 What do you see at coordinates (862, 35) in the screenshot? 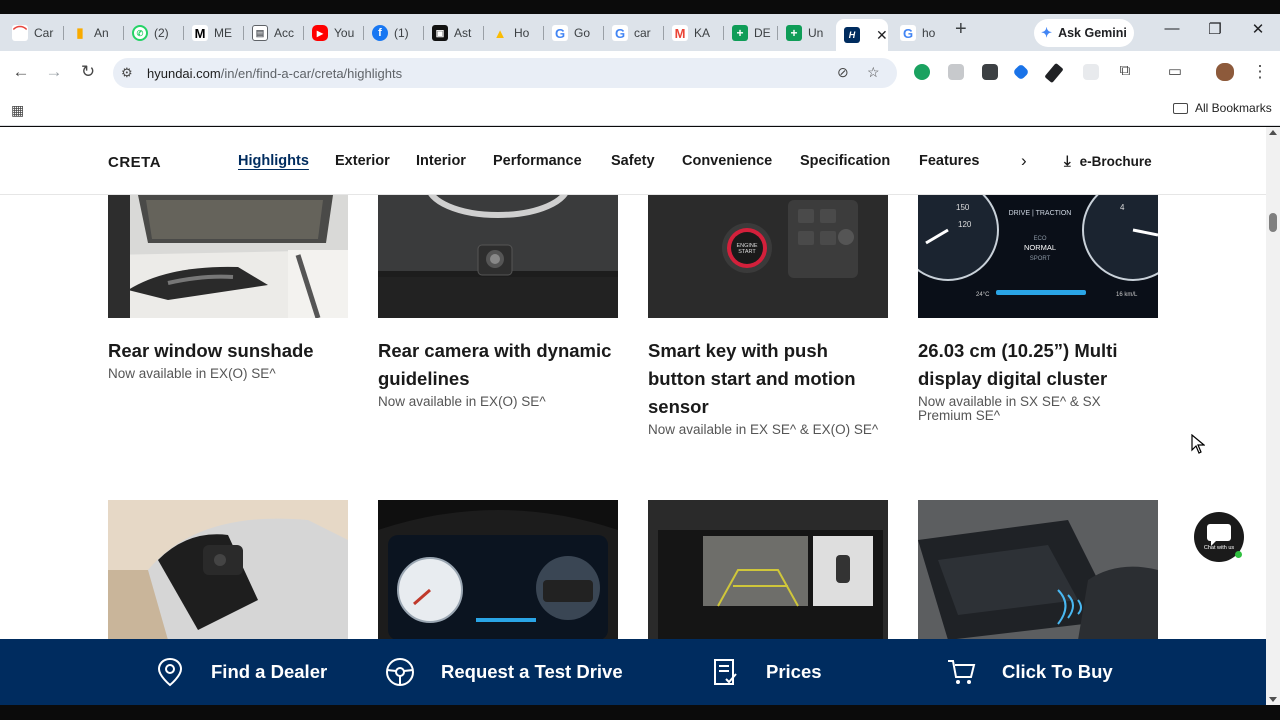
I see `browser-tab-active: H ✕` at bounding box center [862, 35].